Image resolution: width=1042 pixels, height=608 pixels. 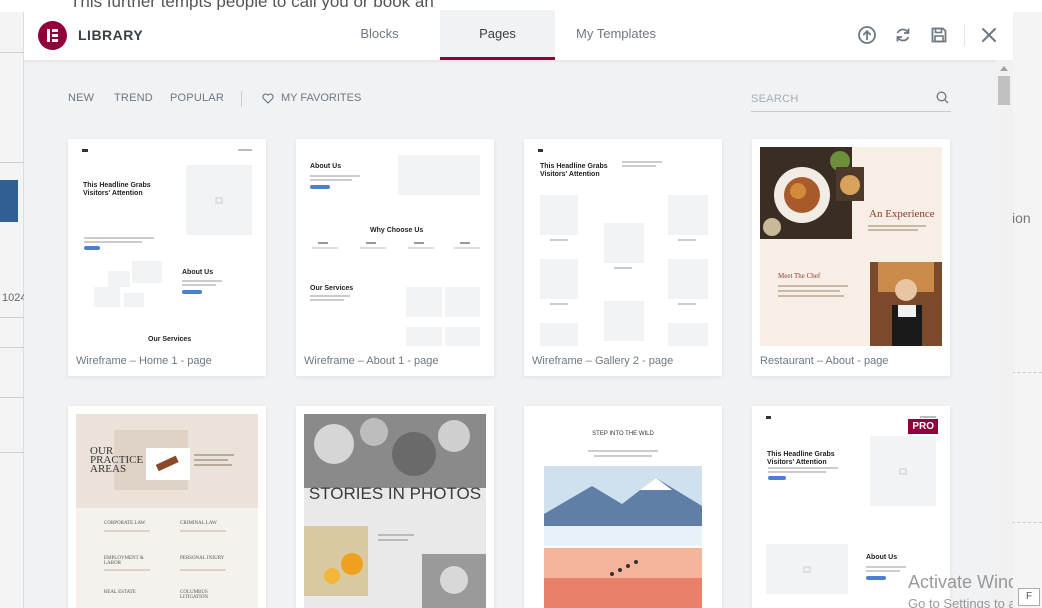 What do you see at coordinates (124, 561) in the screenshot?
I see `preview-law-item: EMPLOYMENT & LABOR` at bounding box center [124, 561].